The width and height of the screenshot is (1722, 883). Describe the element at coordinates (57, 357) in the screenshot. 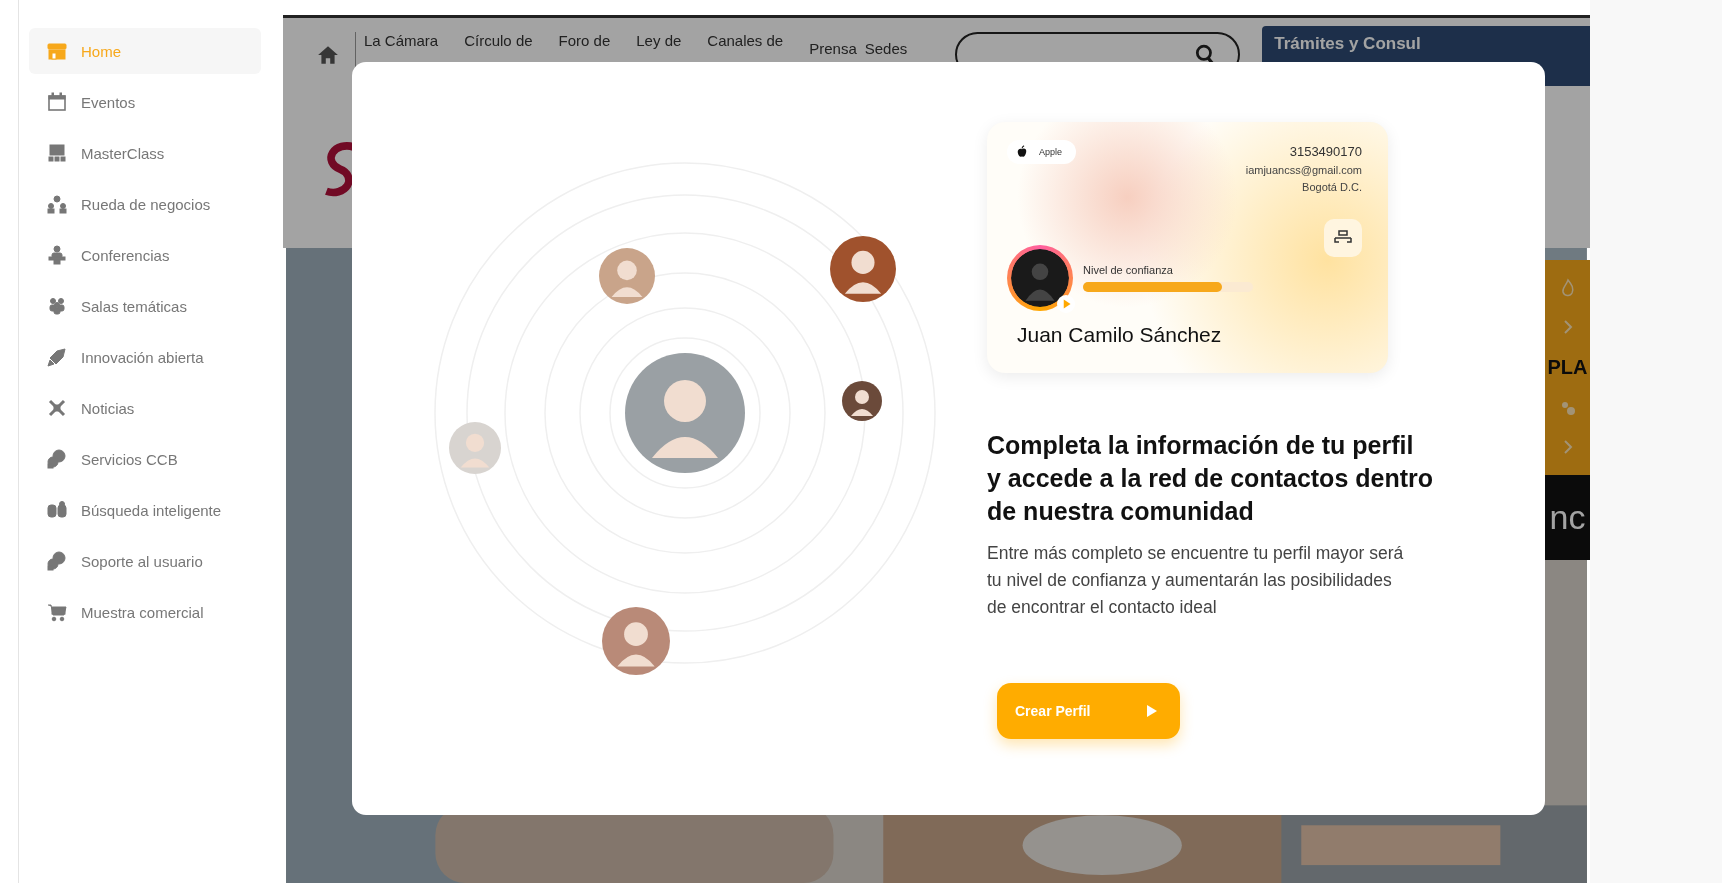

I see `rocket-icon` at that location.